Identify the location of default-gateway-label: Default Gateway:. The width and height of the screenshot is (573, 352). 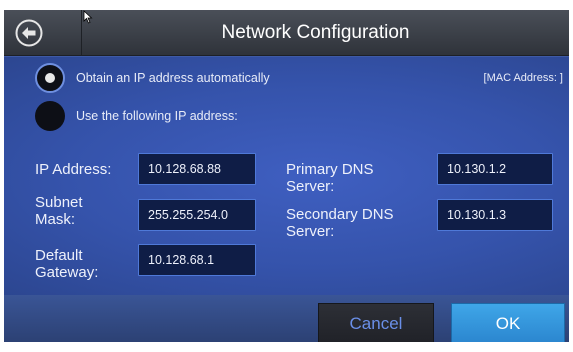
(66, 264).